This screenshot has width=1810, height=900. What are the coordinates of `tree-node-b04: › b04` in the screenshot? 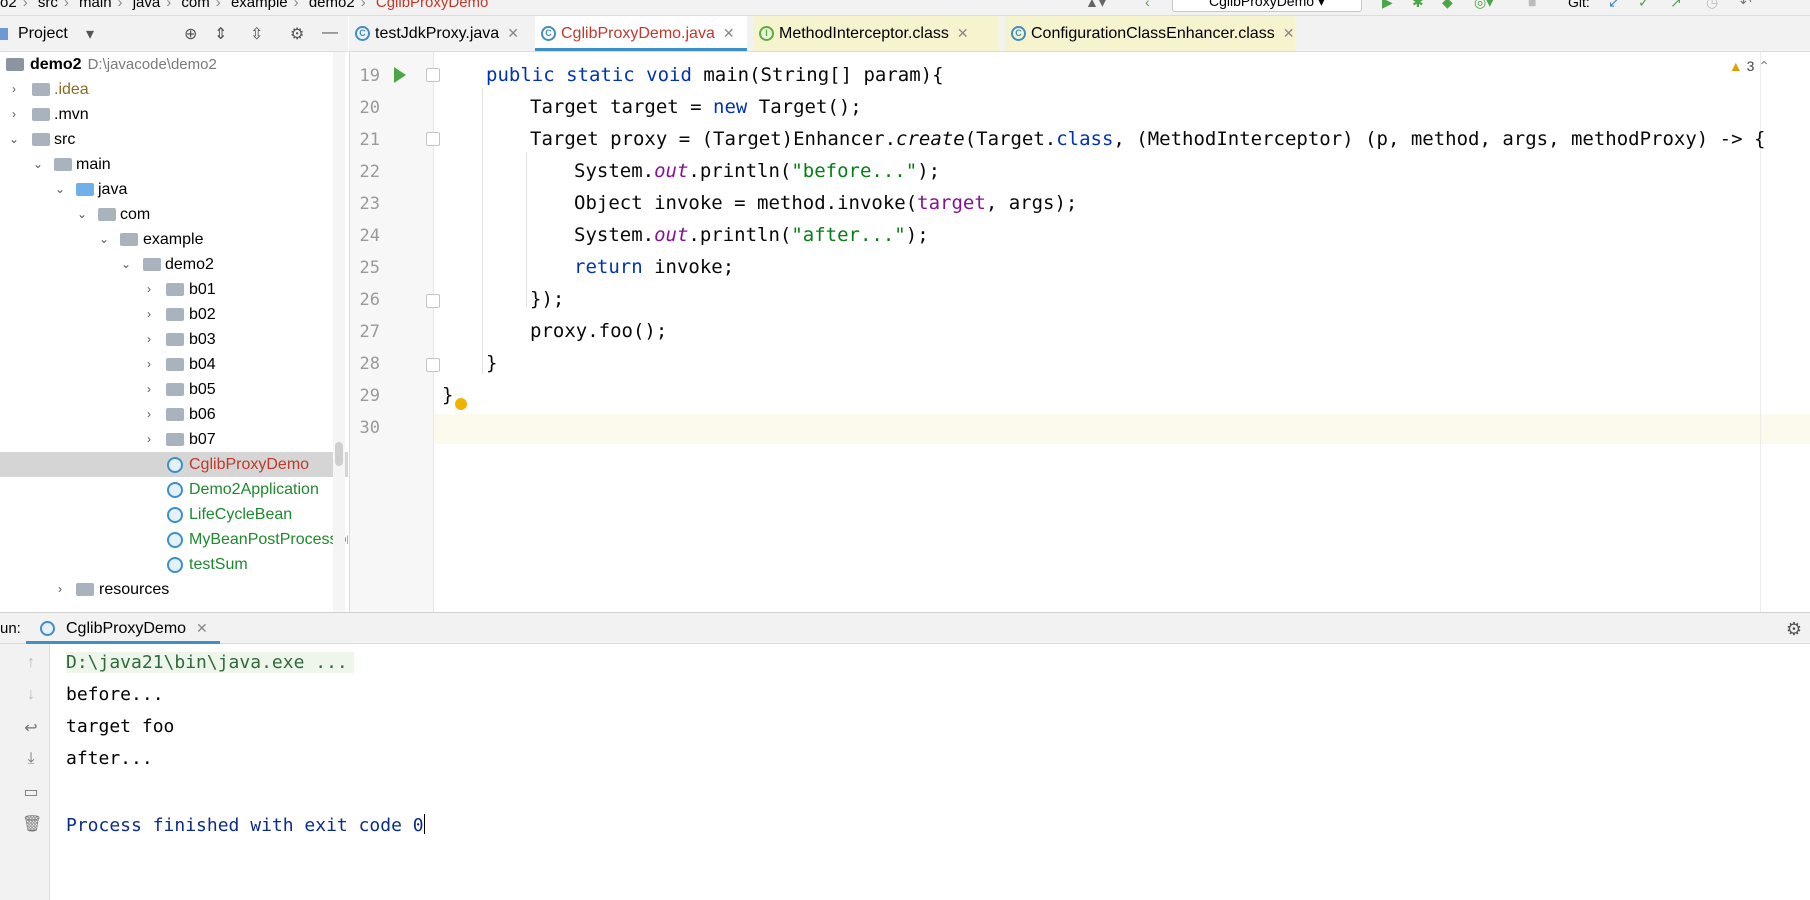 It's located at (174, 364).